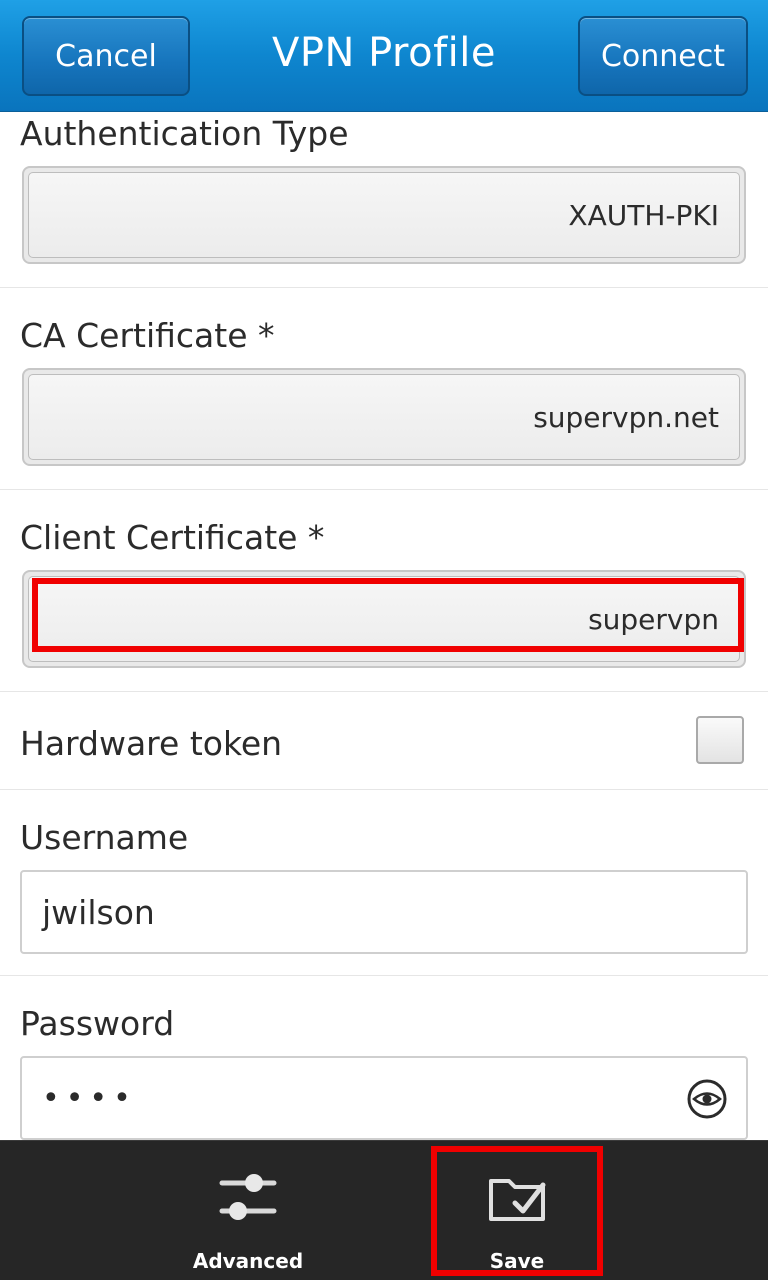  I want to click on client-cert-value: supervpn, so click(384, 619).